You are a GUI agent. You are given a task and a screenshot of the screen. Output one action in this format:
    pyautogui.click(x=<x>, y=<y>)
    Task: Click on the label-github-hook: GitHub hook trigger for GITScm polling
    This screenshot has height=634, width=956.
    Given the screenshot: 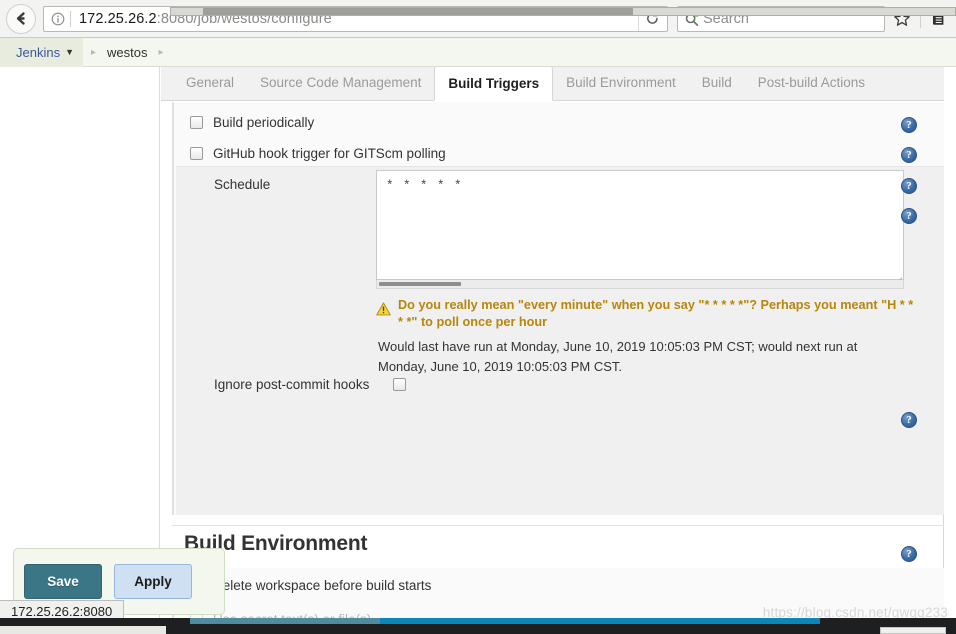 What is the action you would take?
    pyautogui.click(x=329, y=153)
    